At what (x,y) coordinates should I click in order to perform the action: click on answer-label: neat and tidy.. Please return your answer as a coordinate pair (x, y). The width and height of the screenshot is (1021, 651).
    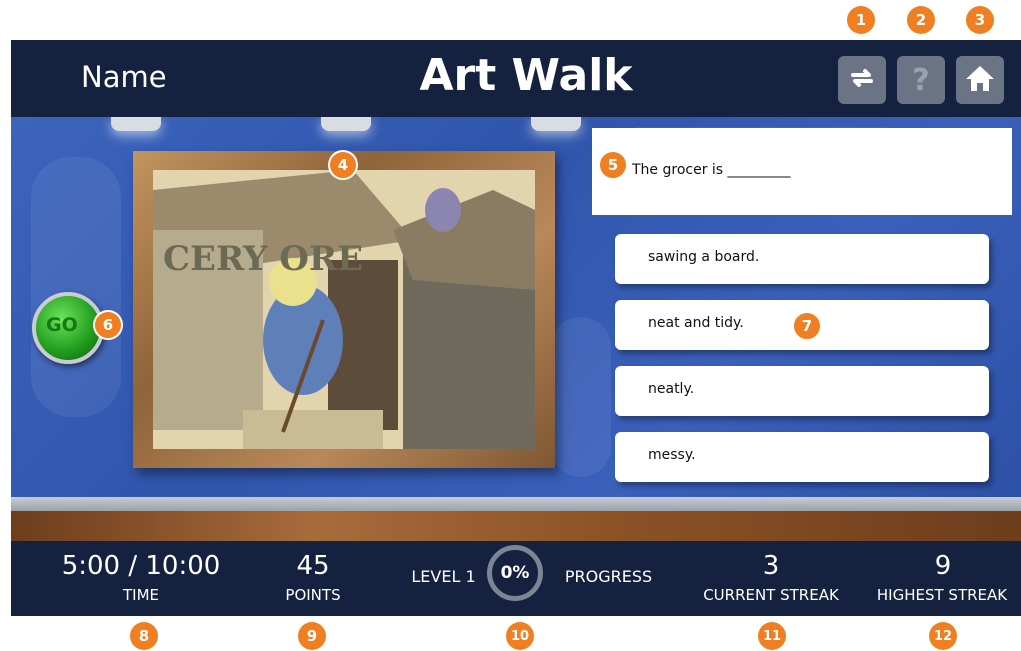
    Looking at the image, I should click on (696, 323).